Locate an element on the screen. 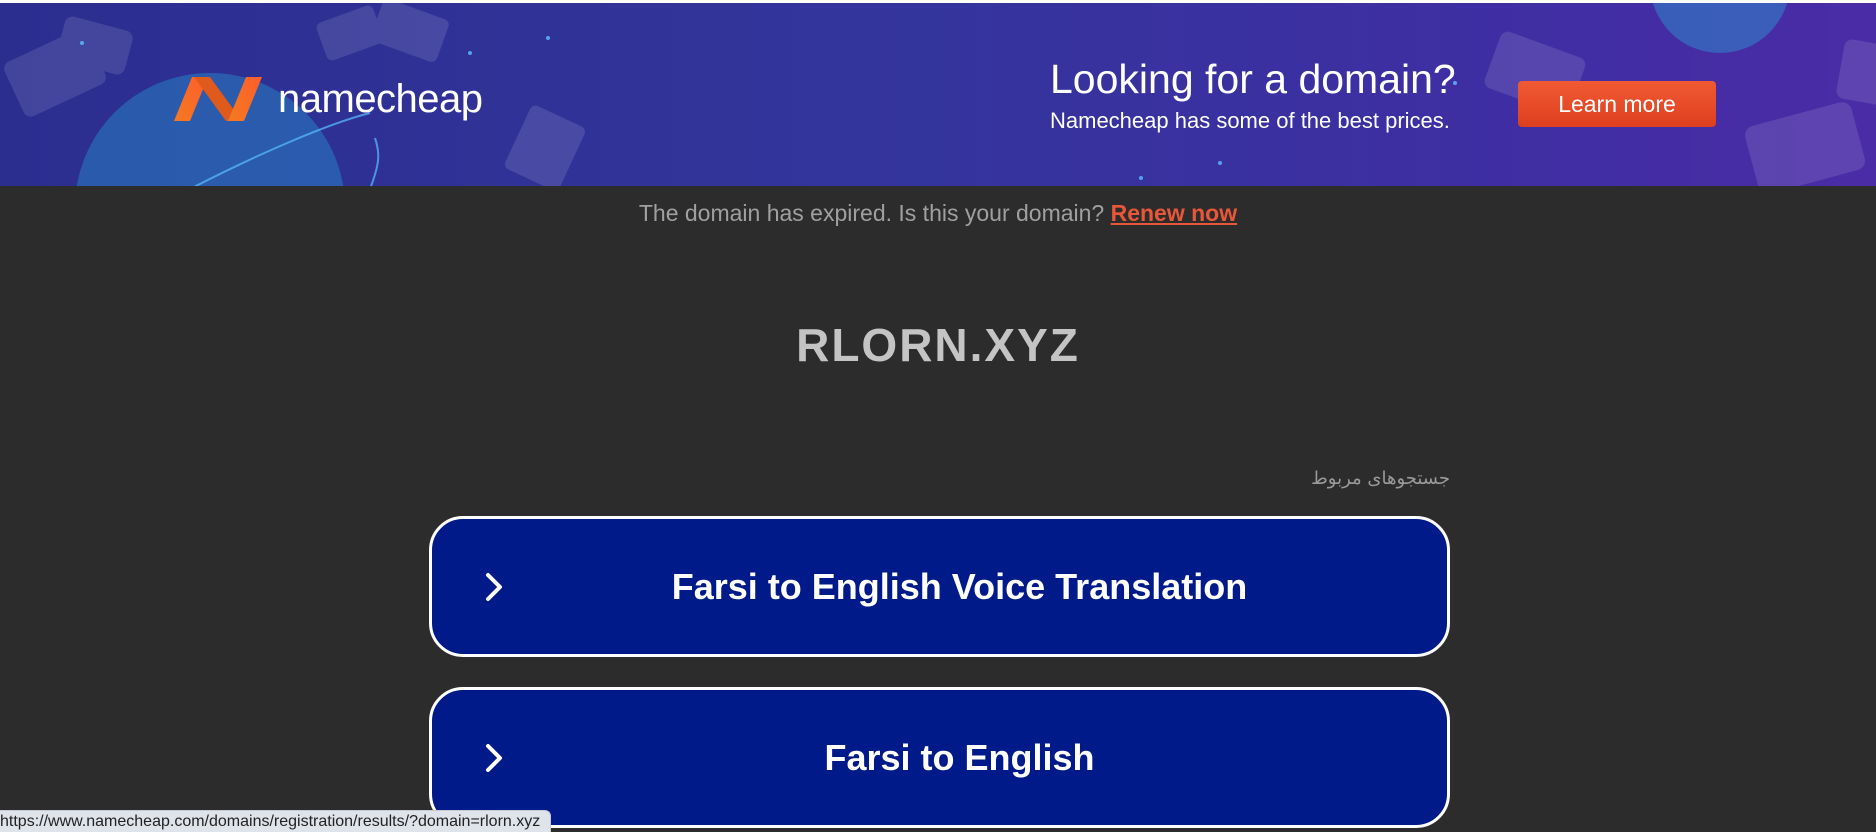 The height and width of the screenshot is (832, 1876). related-search-label: Farsi to English Voice Translation is located at coordinates (959, 586).